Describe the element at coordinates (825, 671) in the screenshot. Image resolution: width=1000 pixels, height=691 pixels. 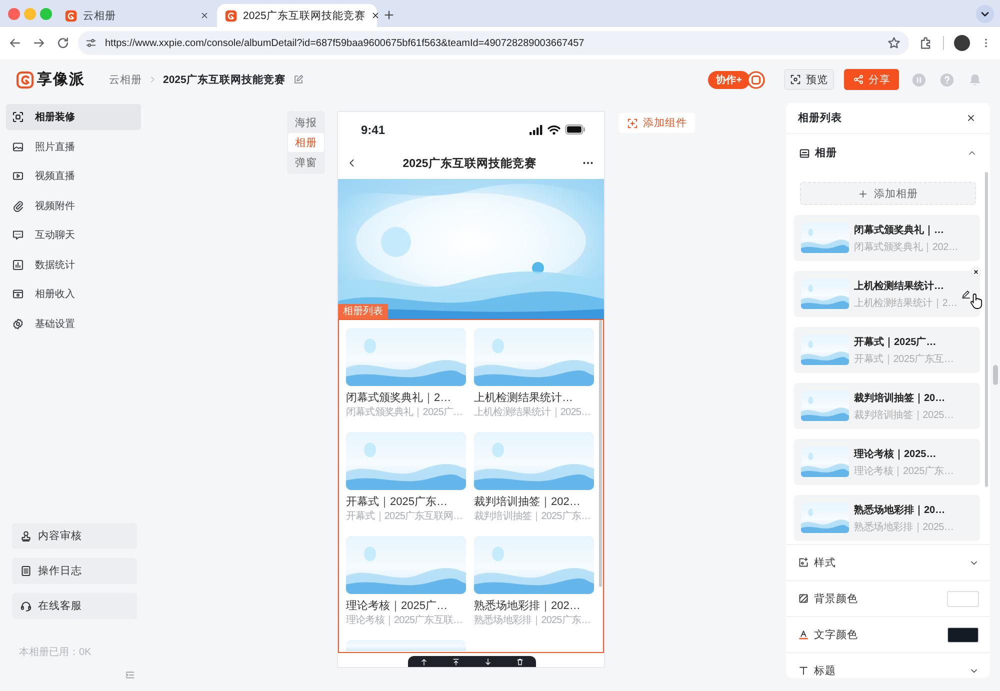
I see `setting-label: 标题` at that location.